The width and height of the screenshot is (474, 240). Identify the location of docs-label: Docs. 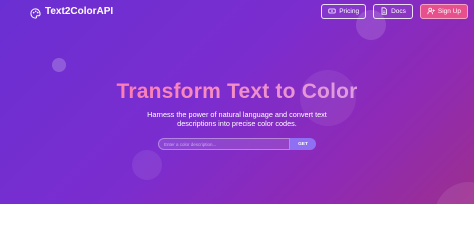
(398, 11).